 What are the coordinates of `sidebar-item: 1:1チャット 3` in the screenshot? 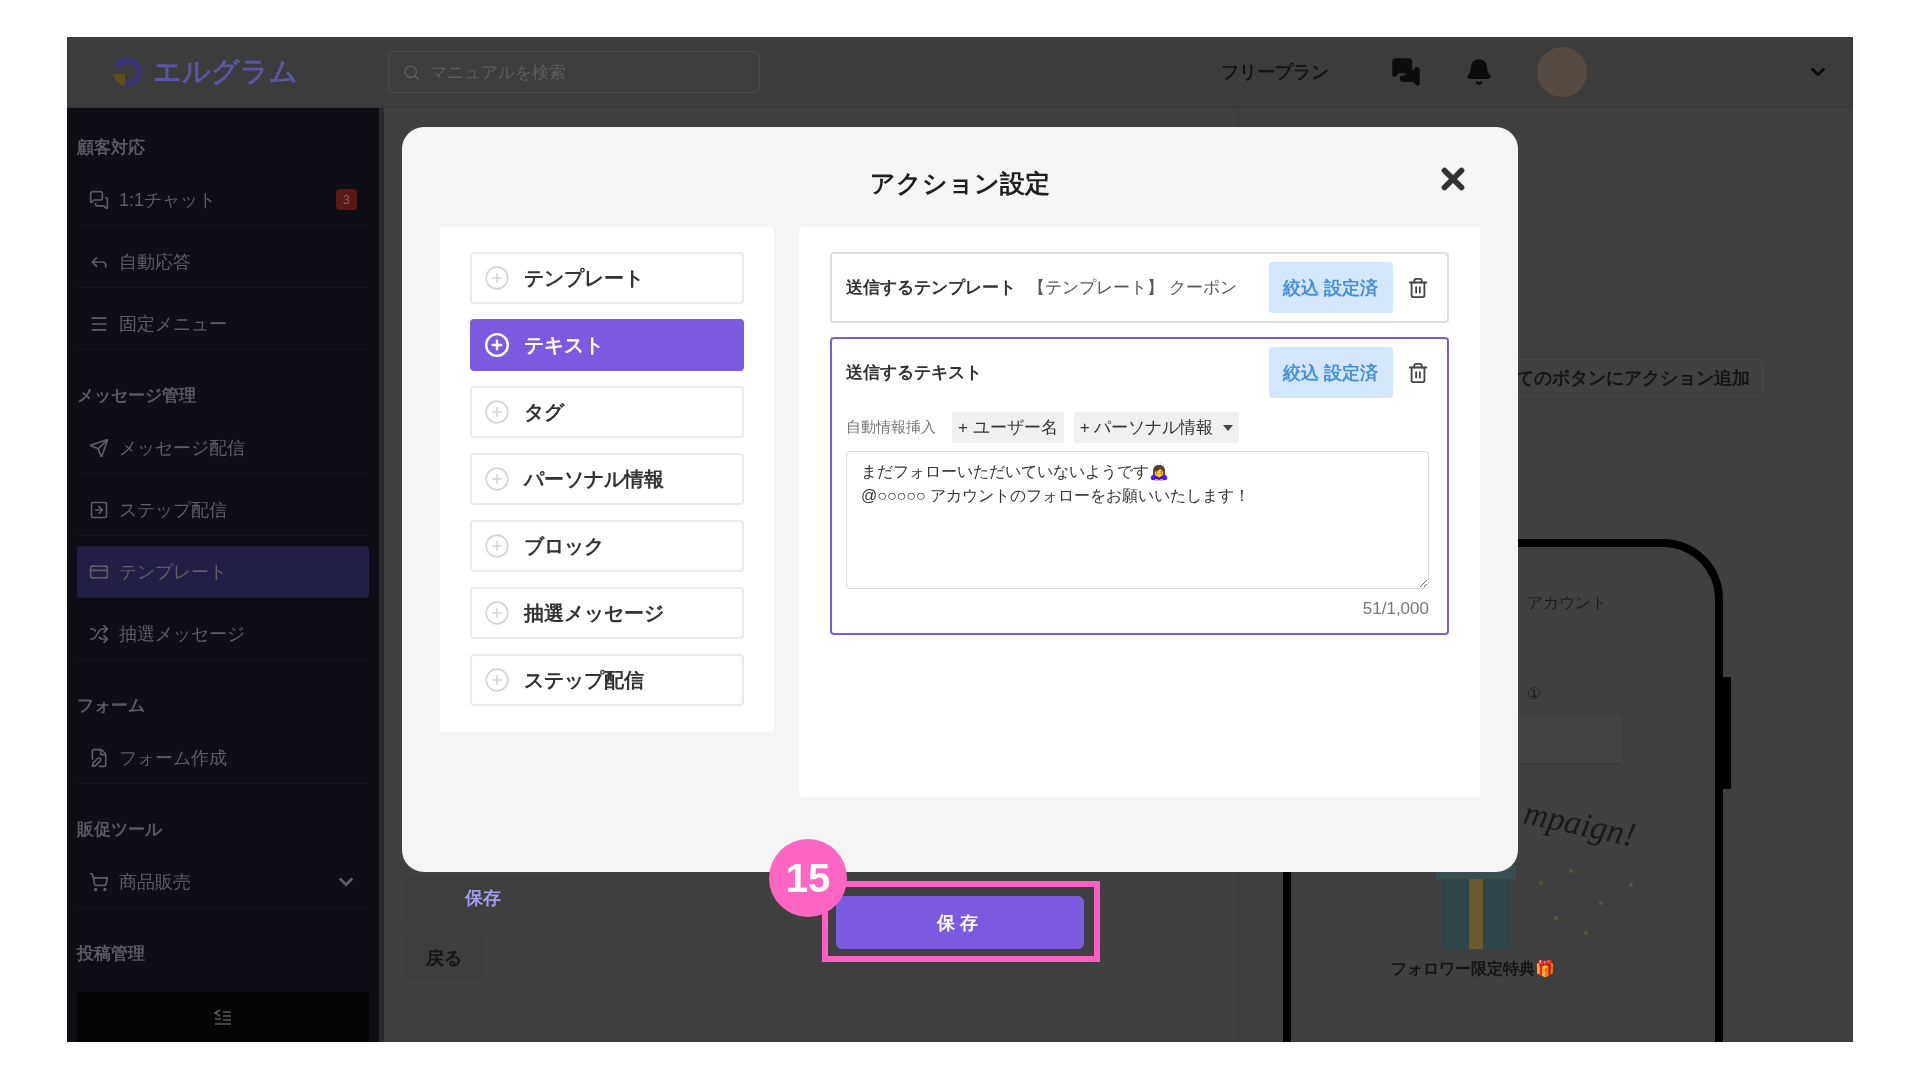 It's located at (223, 200).